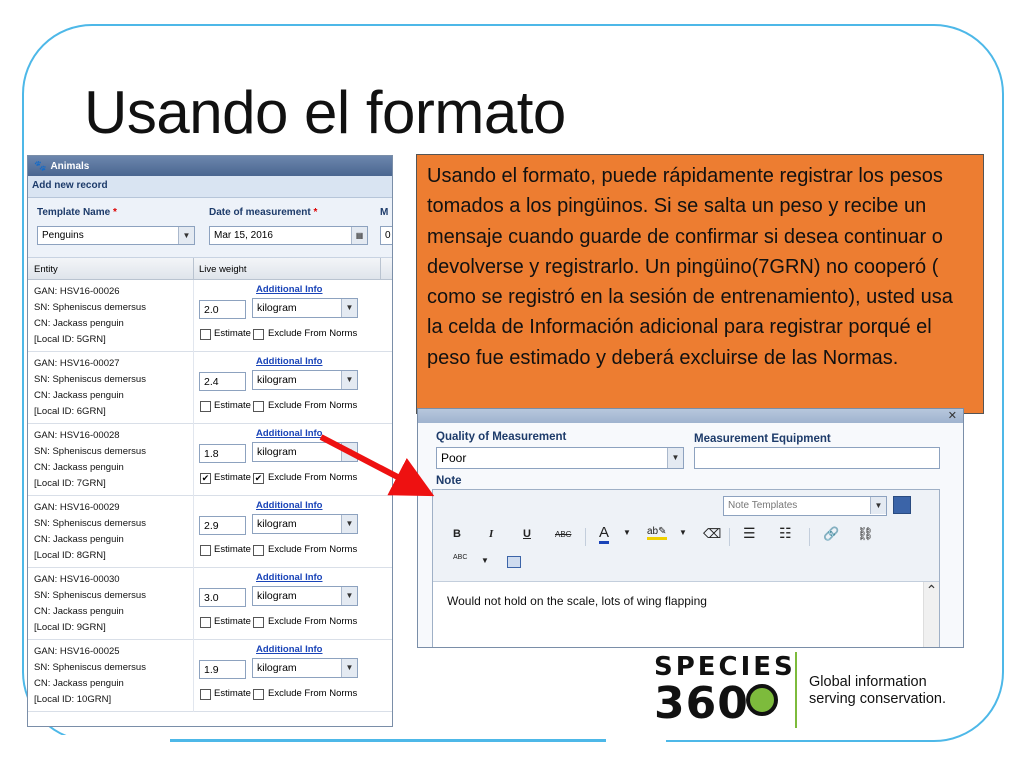 This screenshot has width=1024, height=768. I want to click on eraser-icon: ⌫, so click(712, 534).